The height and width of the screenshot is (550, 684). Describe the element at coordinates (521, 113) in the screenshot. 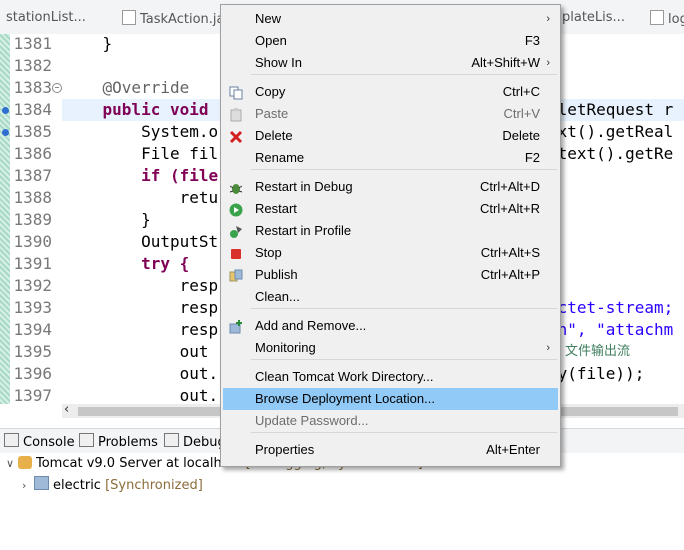

I see `menu-item-shortcut: Ctrl+V` at that location.